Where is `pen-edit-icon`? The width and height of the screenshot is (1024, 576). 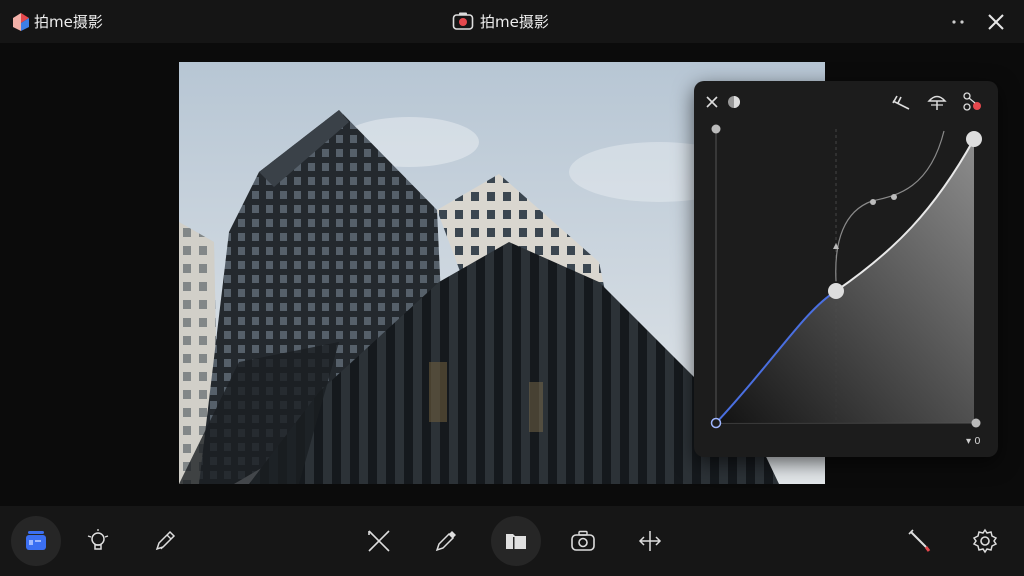
pen-edit-icon is located at coordinates (165, 540).